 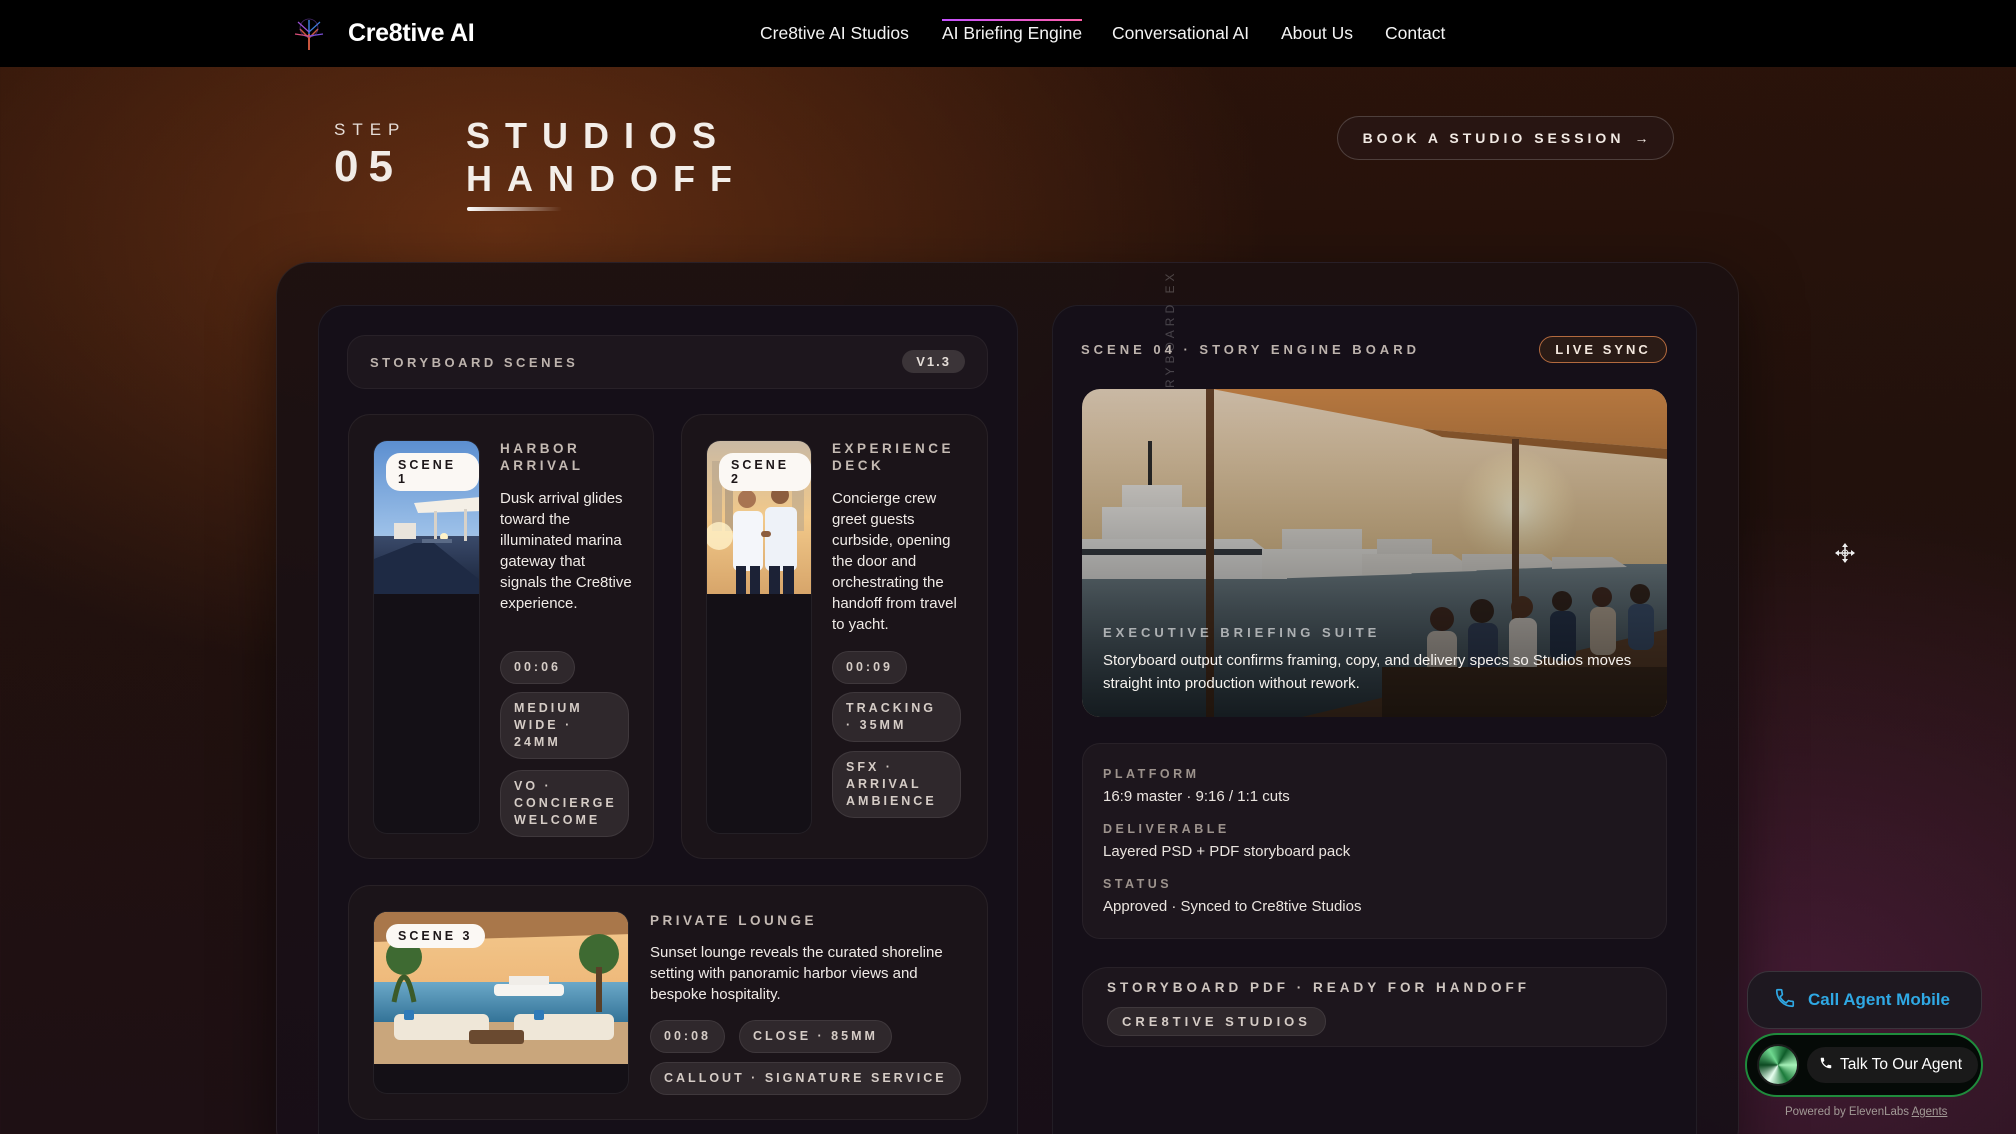 I want to click on nav-link-briefing-engine: AI Briefing Engine, so click(x=1012, y=31).